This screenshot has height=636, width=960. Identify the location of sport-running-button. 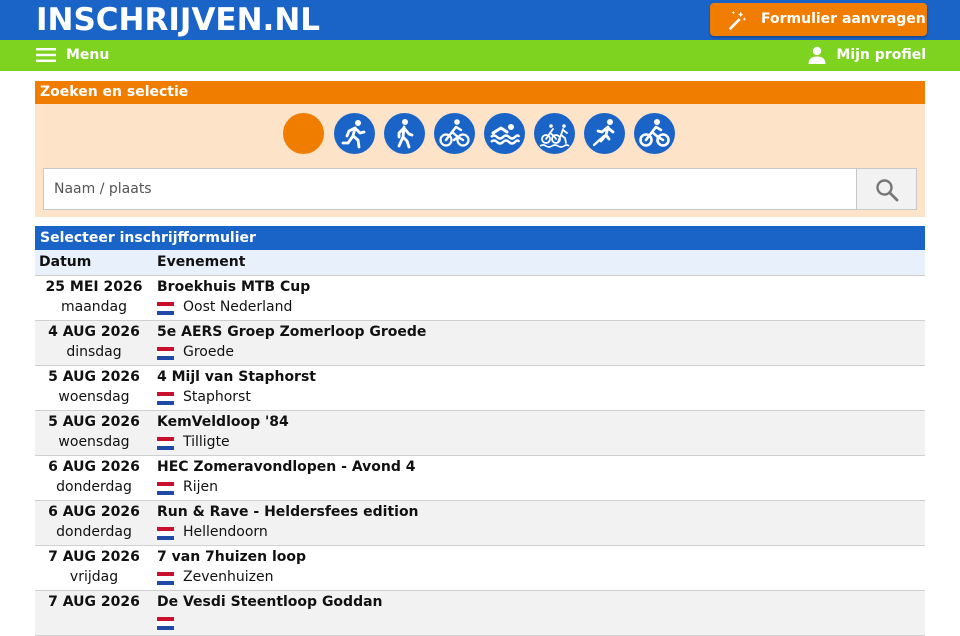
(354, 133).